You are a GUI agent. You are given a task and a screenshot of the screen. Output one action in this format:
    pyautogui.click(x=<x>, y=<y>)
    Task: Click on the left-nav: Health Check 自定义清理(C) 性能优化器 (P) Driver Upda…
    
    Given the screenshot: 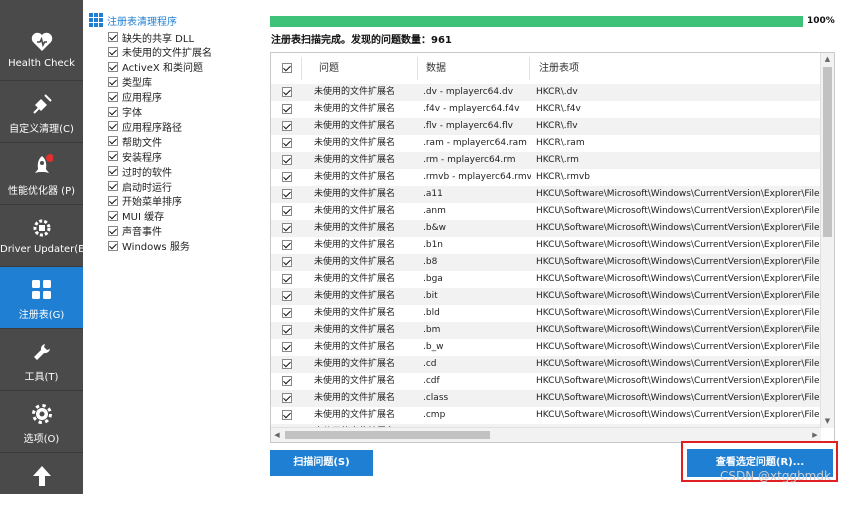 What is the action you would take?
    pyautogui.click(x=44, y=253)
    